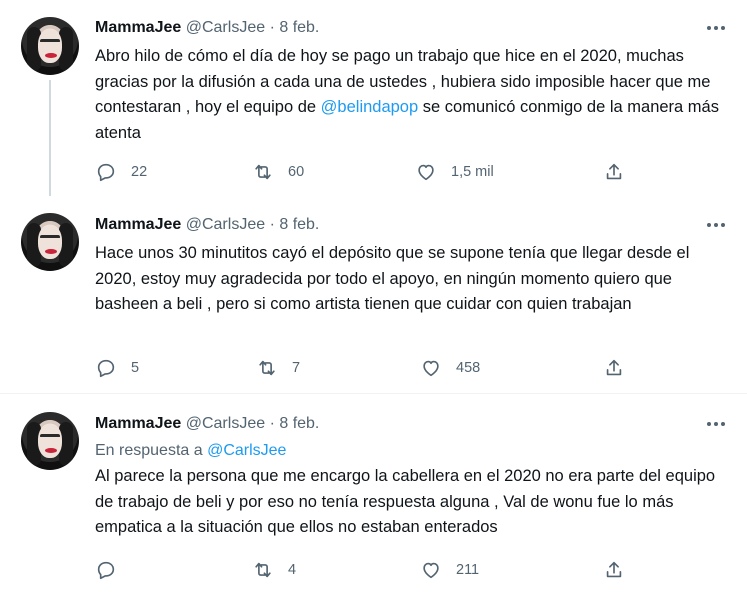 This screenshot has width=747, height=597. I want to click on reply-button, so click(113, 570).